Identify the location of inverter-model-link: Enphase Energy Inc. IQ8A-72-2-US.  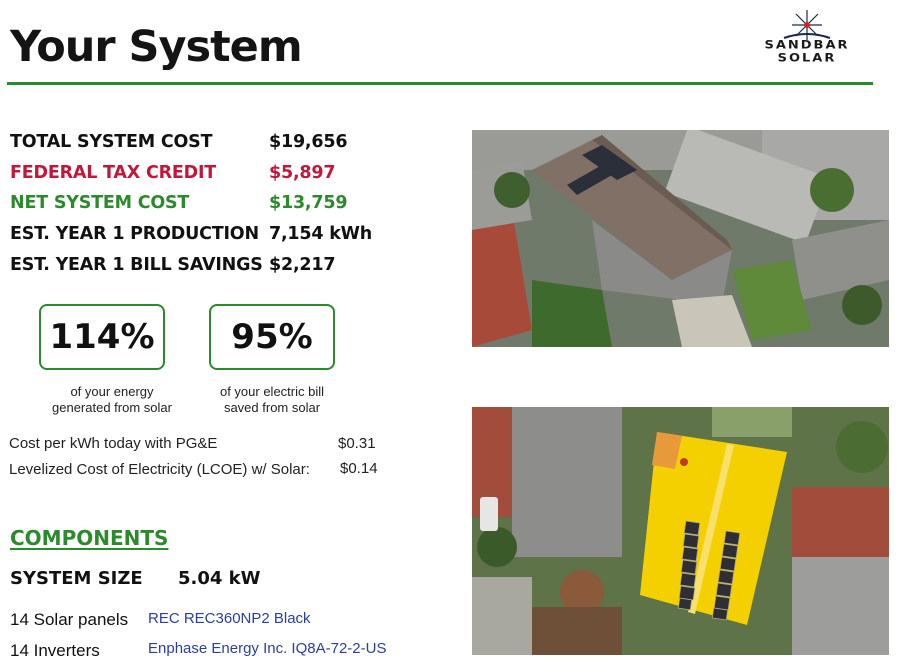
(267, 648).